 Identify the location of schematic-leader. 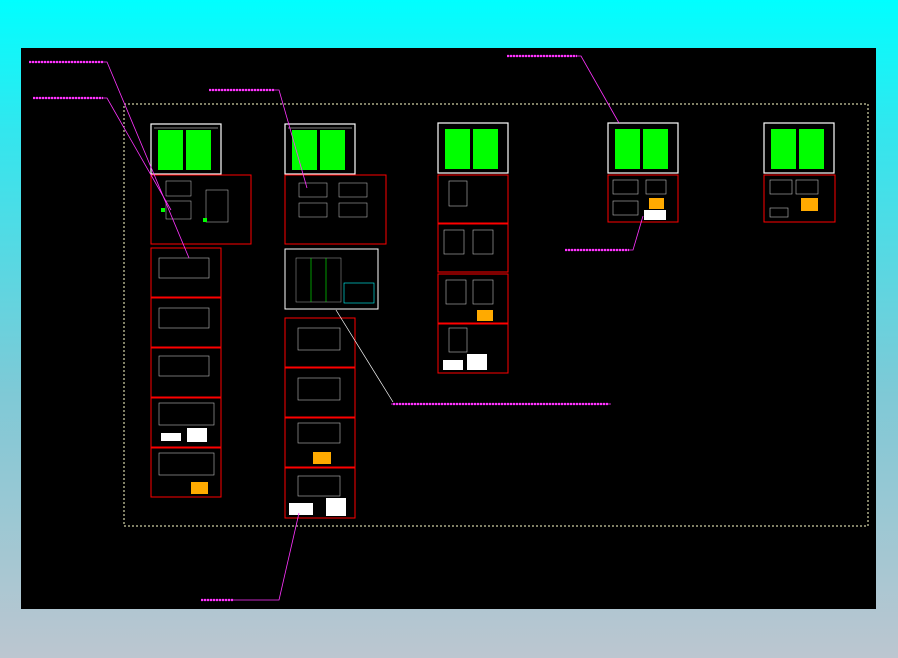
(364, 356).